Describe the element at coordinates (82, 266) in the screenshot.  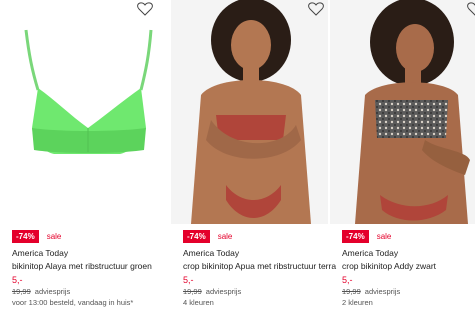
I see `product-title: bikinitop Alaya met ribstructuur groen` at that location.